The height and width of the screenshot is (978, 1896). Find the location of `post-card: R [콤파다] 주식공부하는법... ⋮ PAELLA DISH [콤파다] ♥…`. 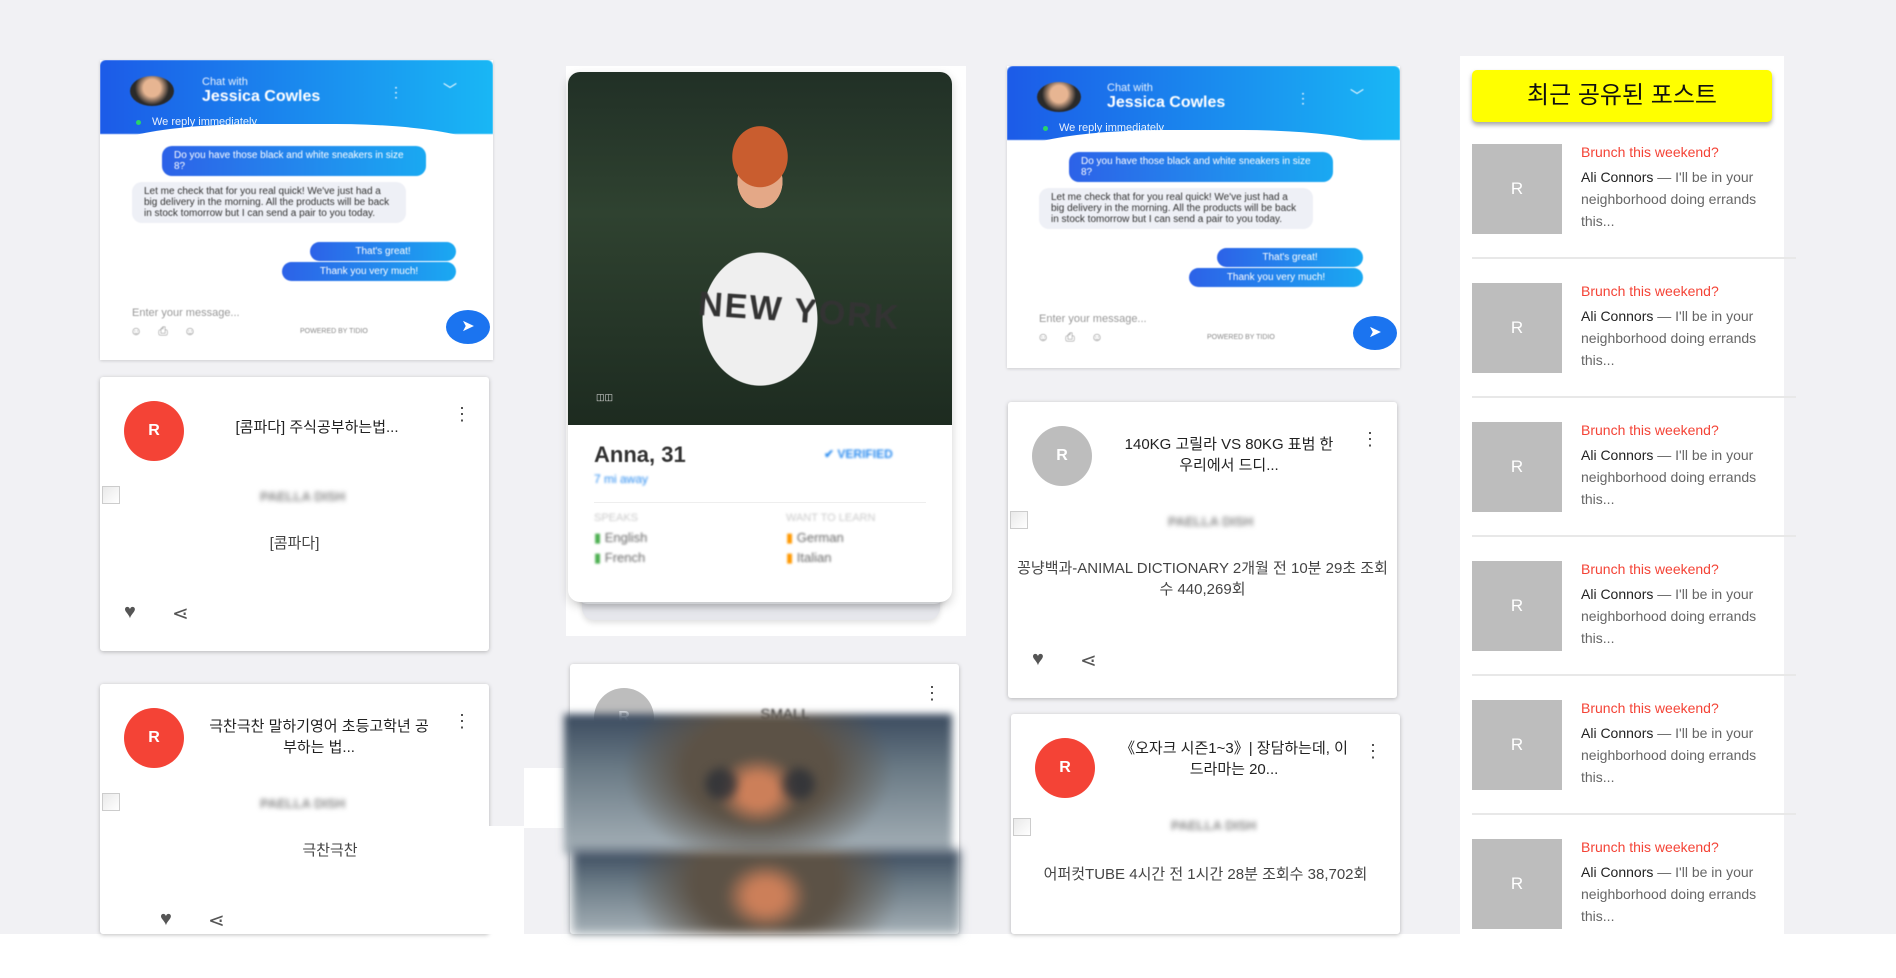

post-card: R [콤파다] 주식공부하는법... ⋮ PAELLA DISH [콤파다] ♥… is located at coordinates (294, 514).